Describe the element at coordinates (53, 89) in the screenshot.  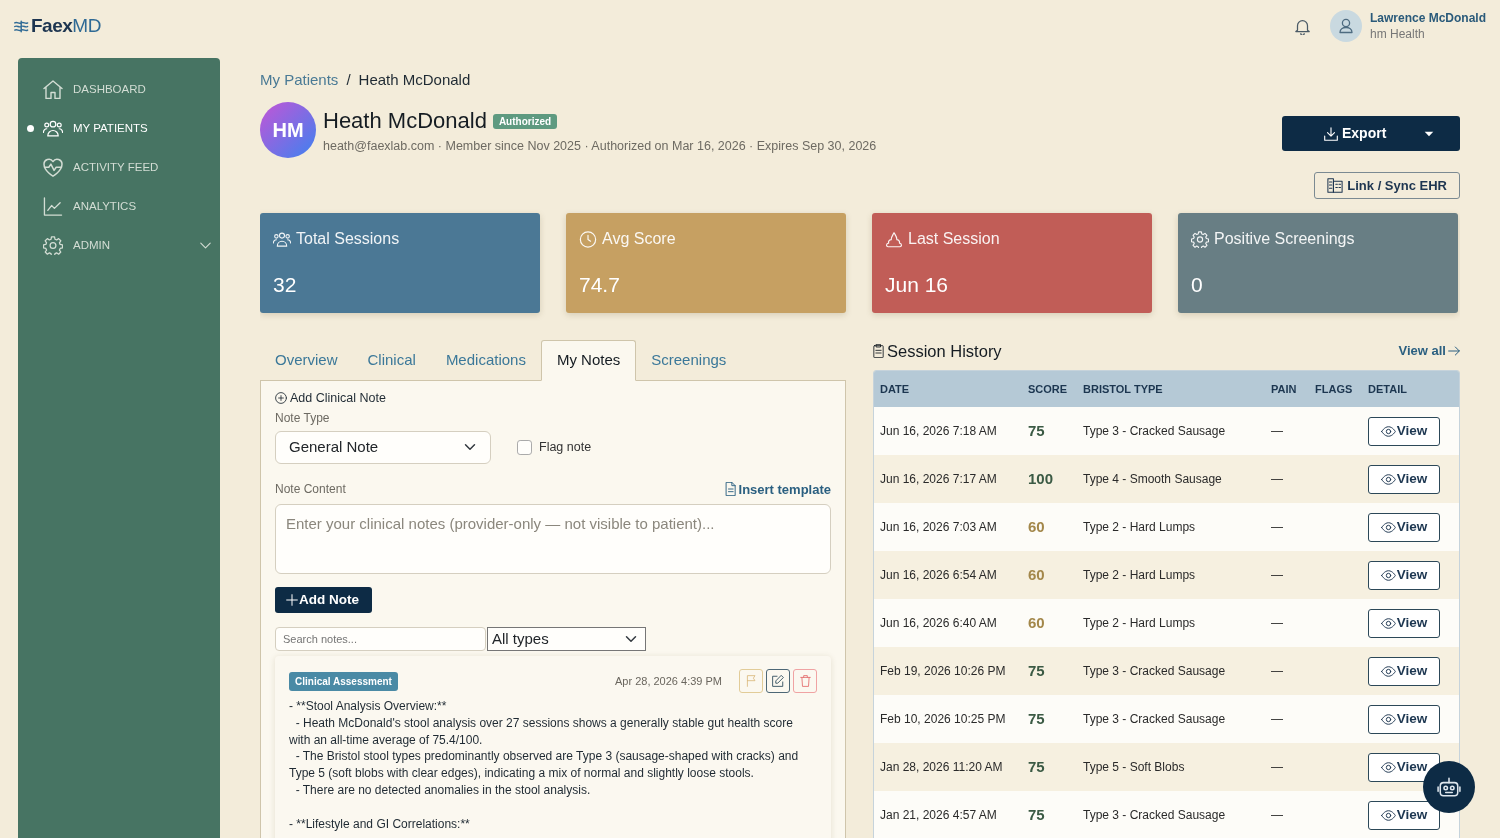
I see `house-icon` at that location.